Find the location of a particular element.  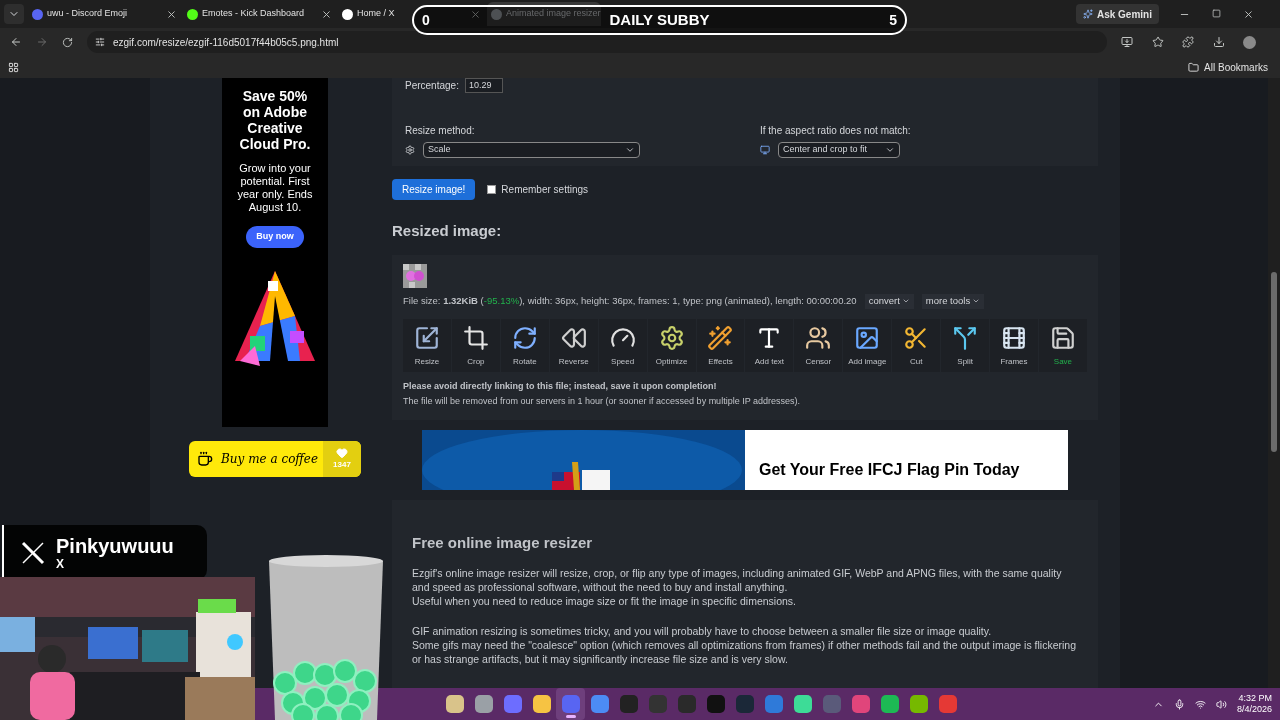

resize-button: Resize image! is located at coordinates (434, 189).